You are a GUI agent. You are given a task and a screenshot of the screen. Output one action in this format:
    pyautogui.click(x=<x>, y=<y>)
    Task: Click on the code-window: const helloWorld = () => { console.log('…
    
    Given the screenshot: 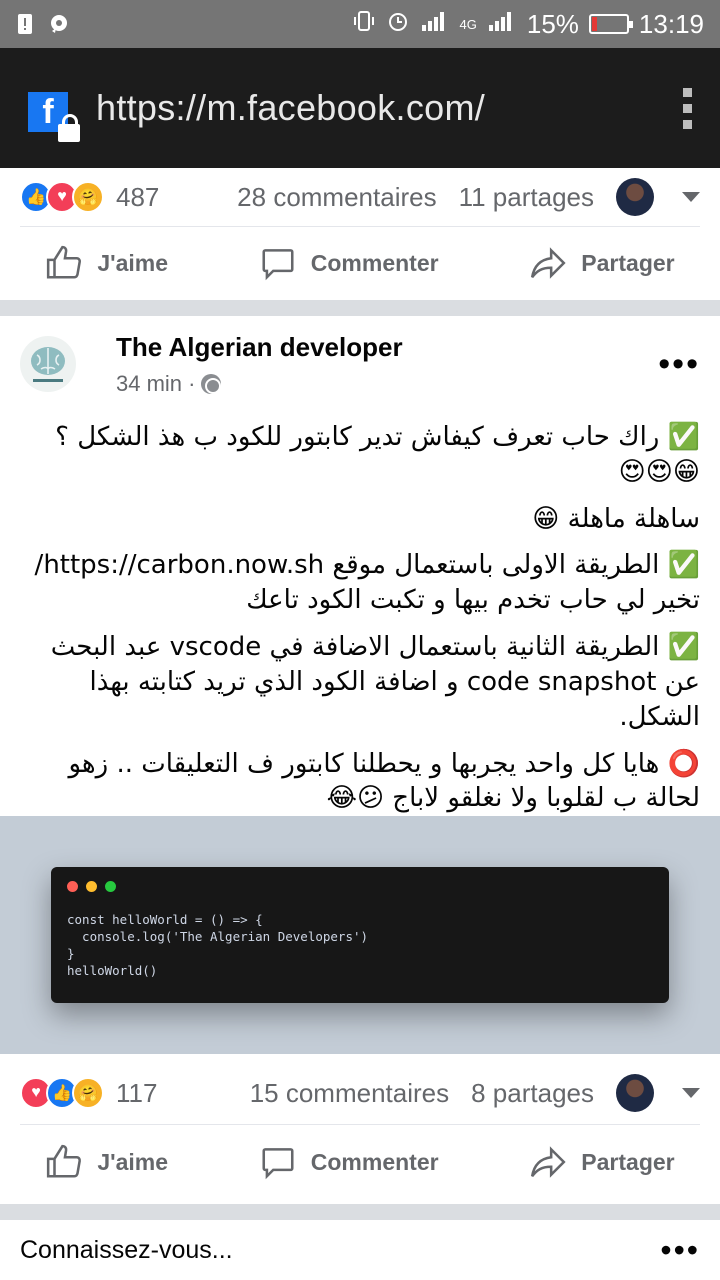 What is the action you would take?
    pyautogui.click(x=360, y=935)
    